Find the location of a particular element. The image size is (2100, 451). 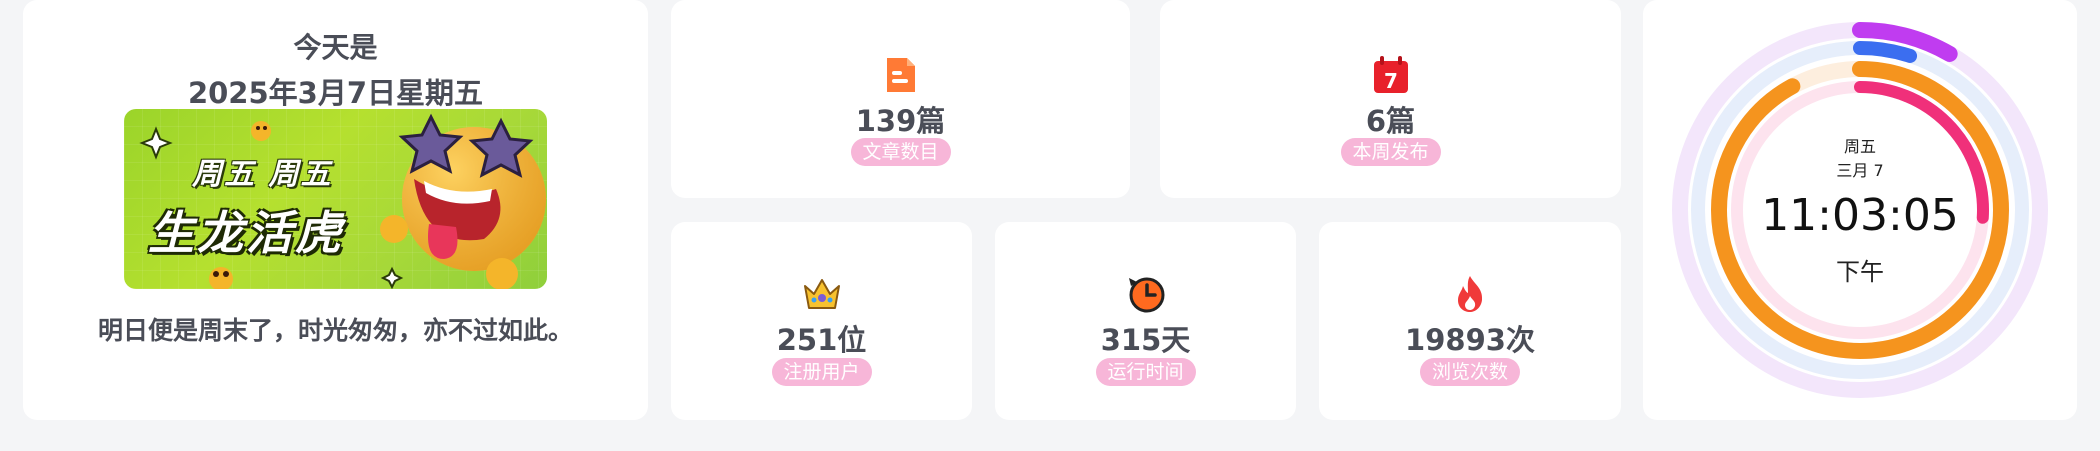

stat-label-articles: 文章数目 is located at coordinates (900, 152).